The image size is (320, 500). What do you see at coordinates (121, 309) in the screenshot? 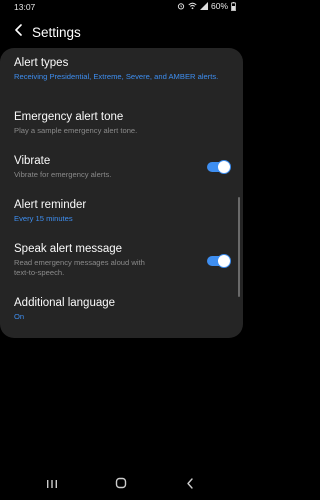
I see `setting-additional-language: Additional language On` at bounding box center [121, 309].